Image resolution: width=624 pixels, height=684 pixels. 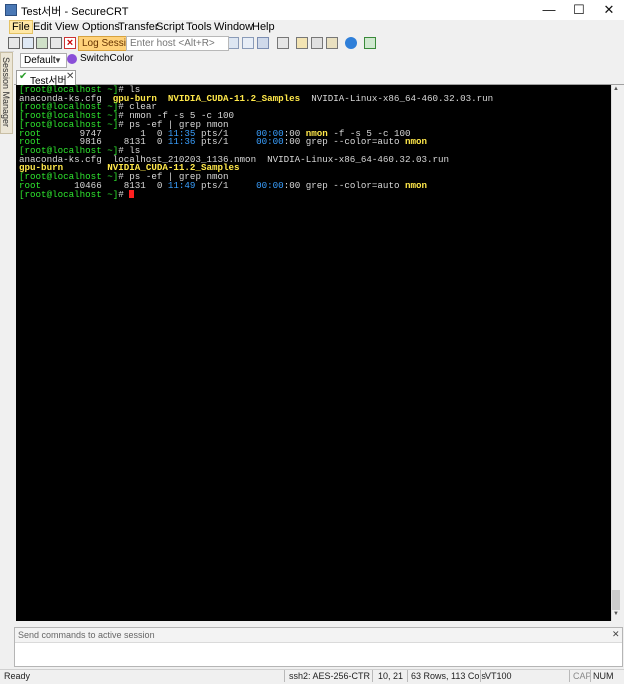 I want to click on terminal-segment: 11:49, so click(x=181, y=185).